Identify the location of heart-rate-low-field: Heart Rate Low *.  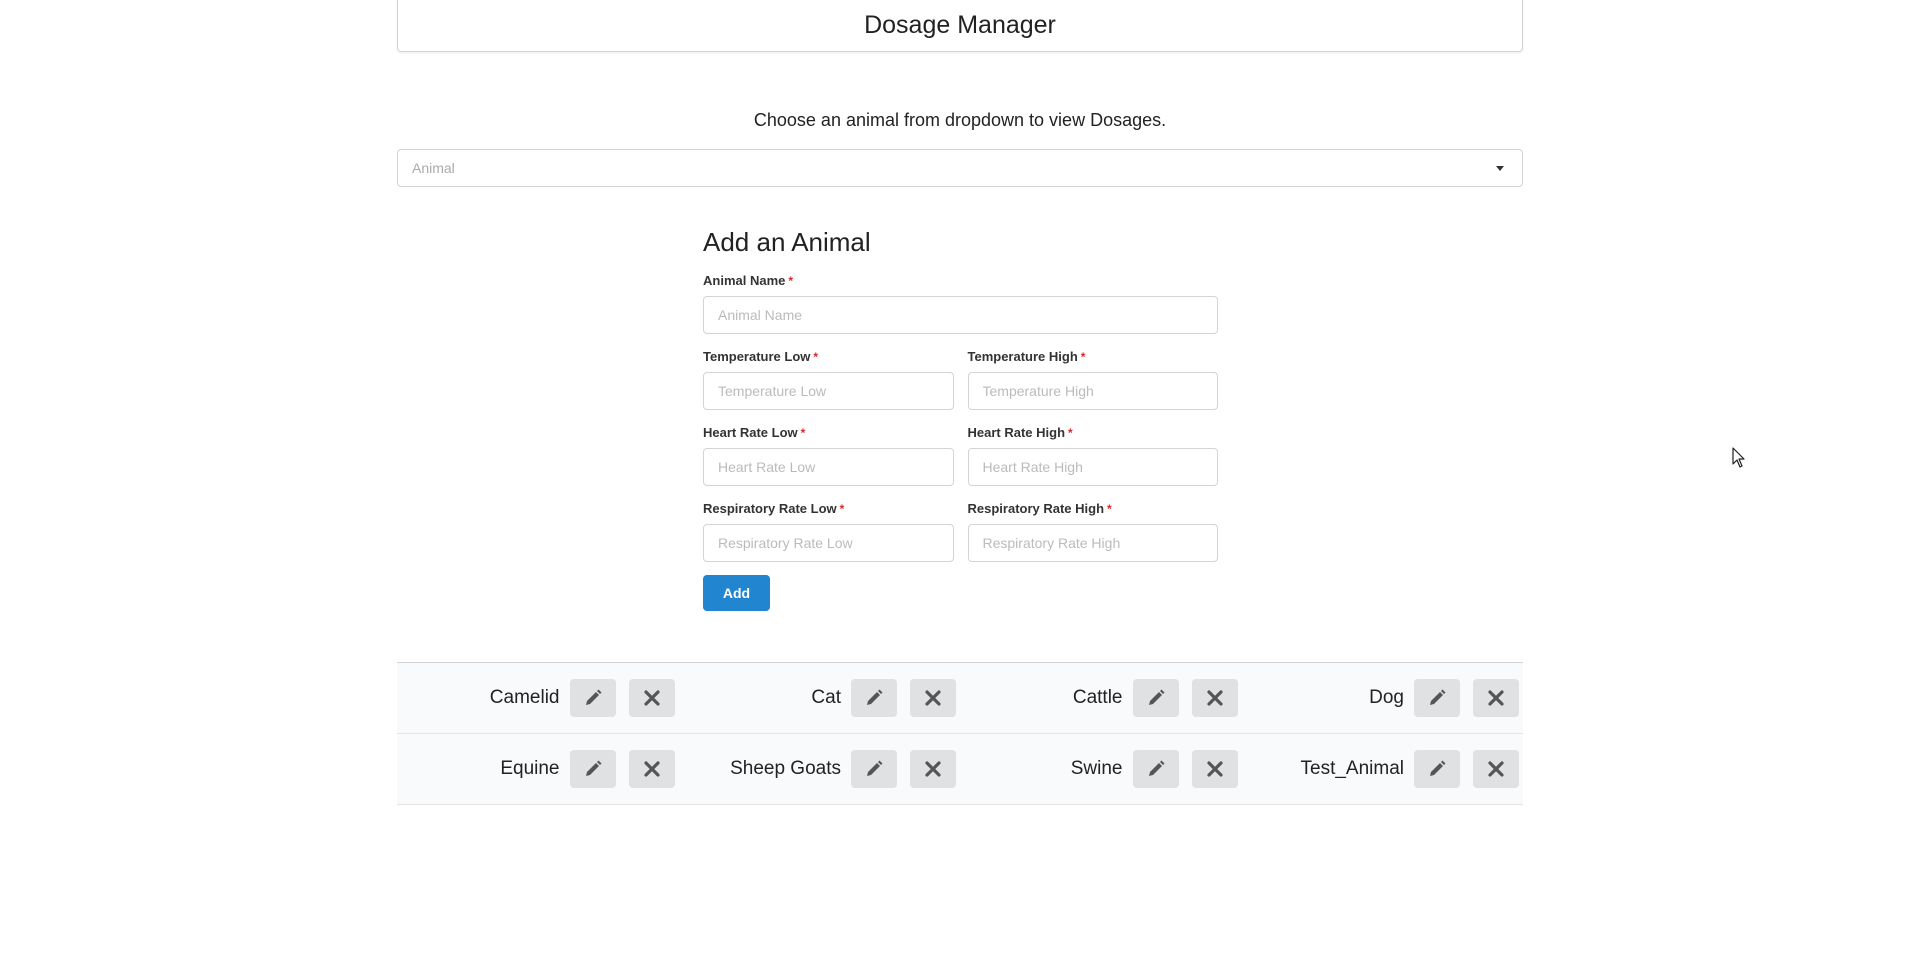
(828, 455).